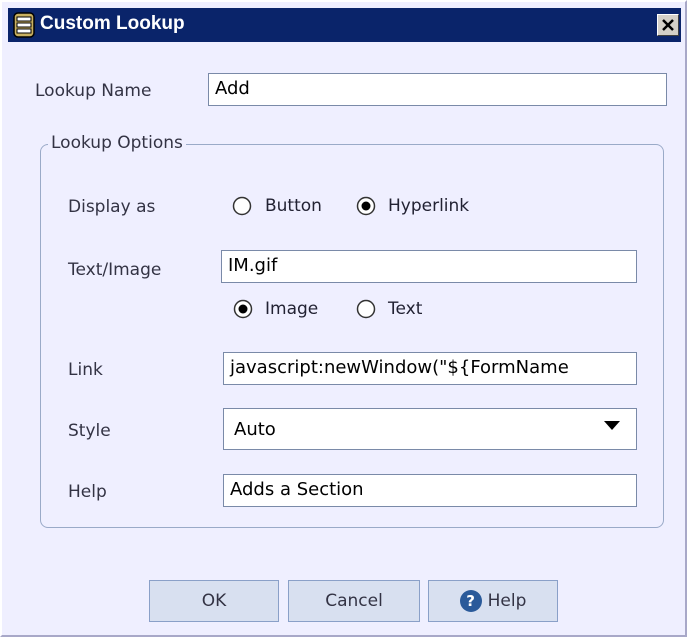 The width and height of the screenshot is (687, 637). Describe the element at coordinates (612, 425) in the screenshot. I see `chevron-down-icon` at that location.